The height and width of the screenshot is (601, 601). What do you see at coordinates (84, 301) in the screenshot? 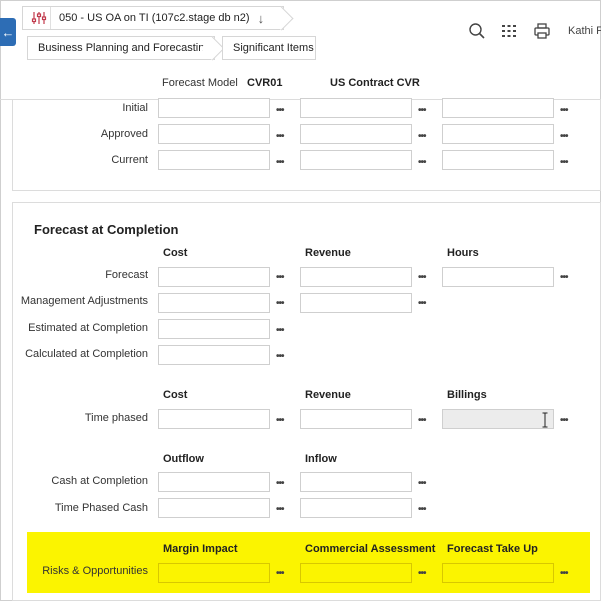
I see `row-label-management-adjustments: Management Adjustments` at bounding box center [84, 301].